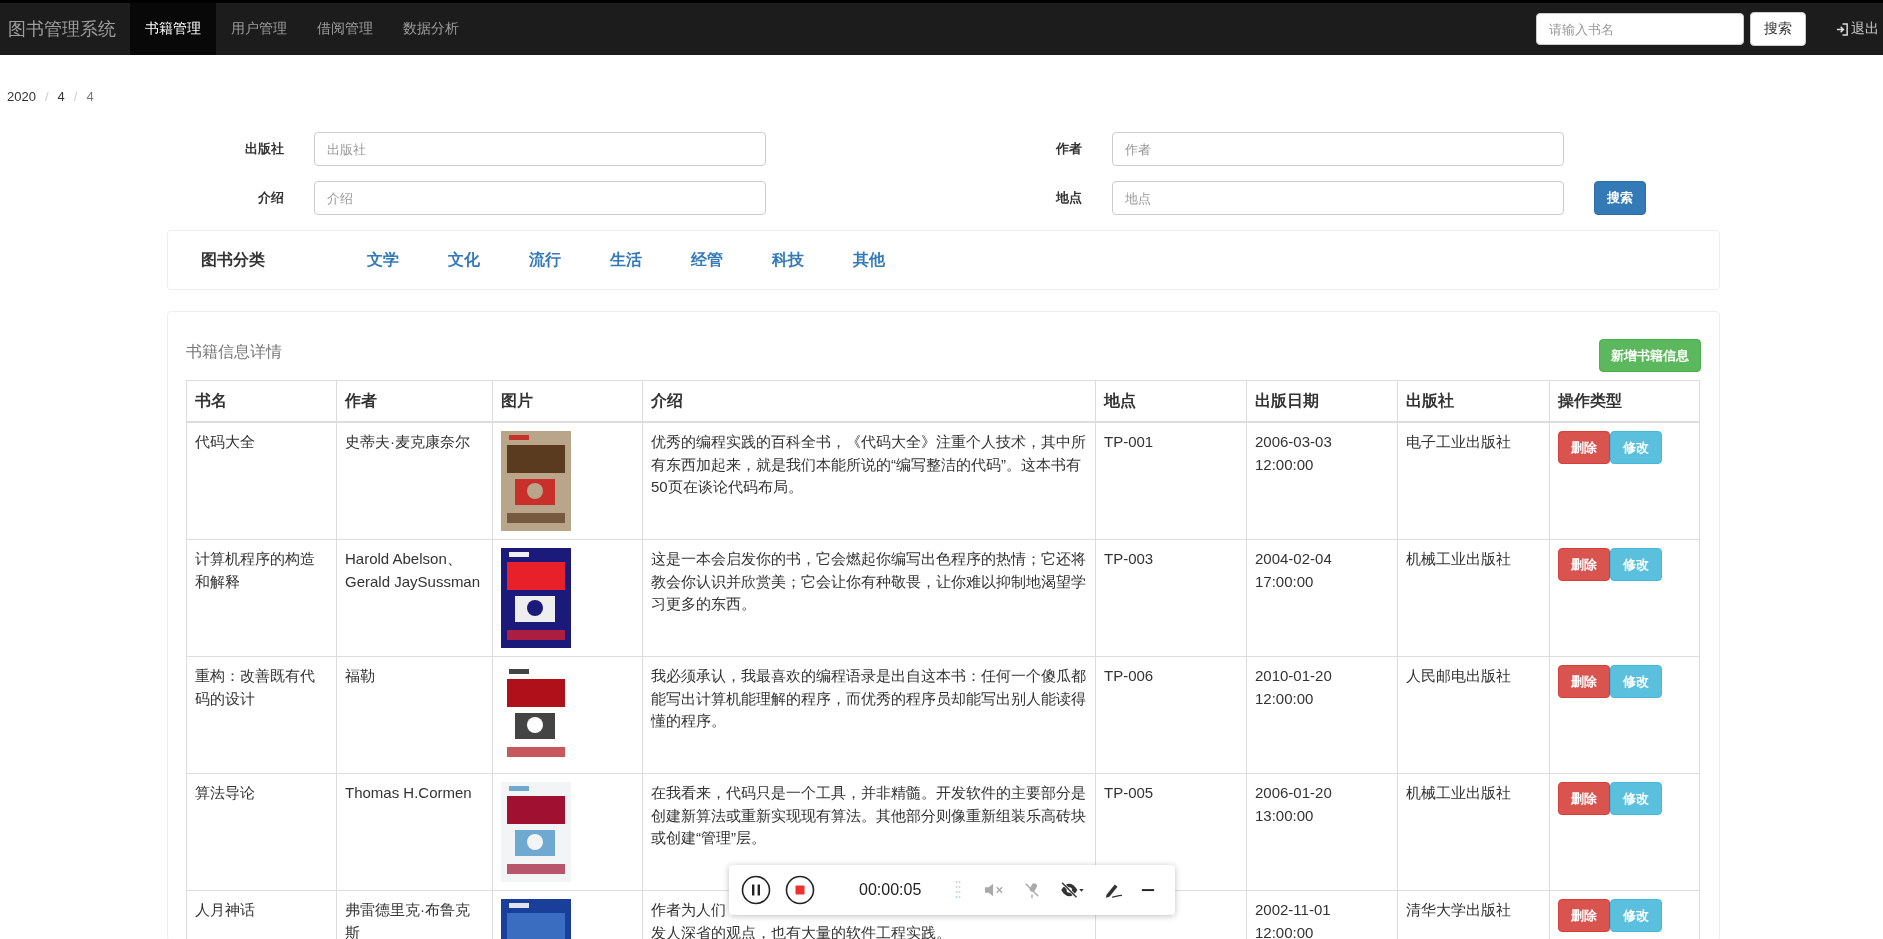 This screenshot has height=939, width=1883. I want to click on column-header: 出版日期, so click(1322, 401).